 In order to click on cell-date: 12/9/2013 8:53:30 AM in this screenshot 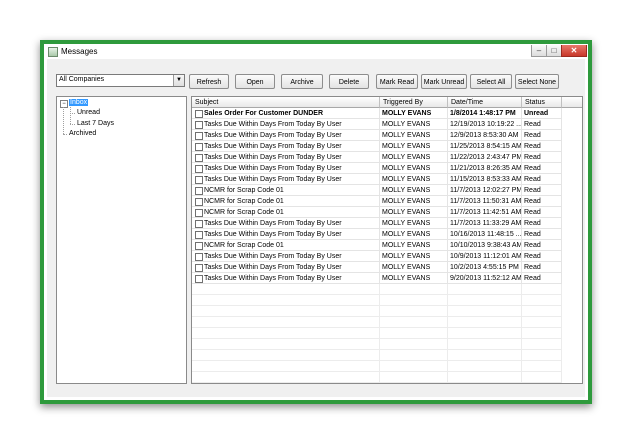, I will do `click(485, 135)`.